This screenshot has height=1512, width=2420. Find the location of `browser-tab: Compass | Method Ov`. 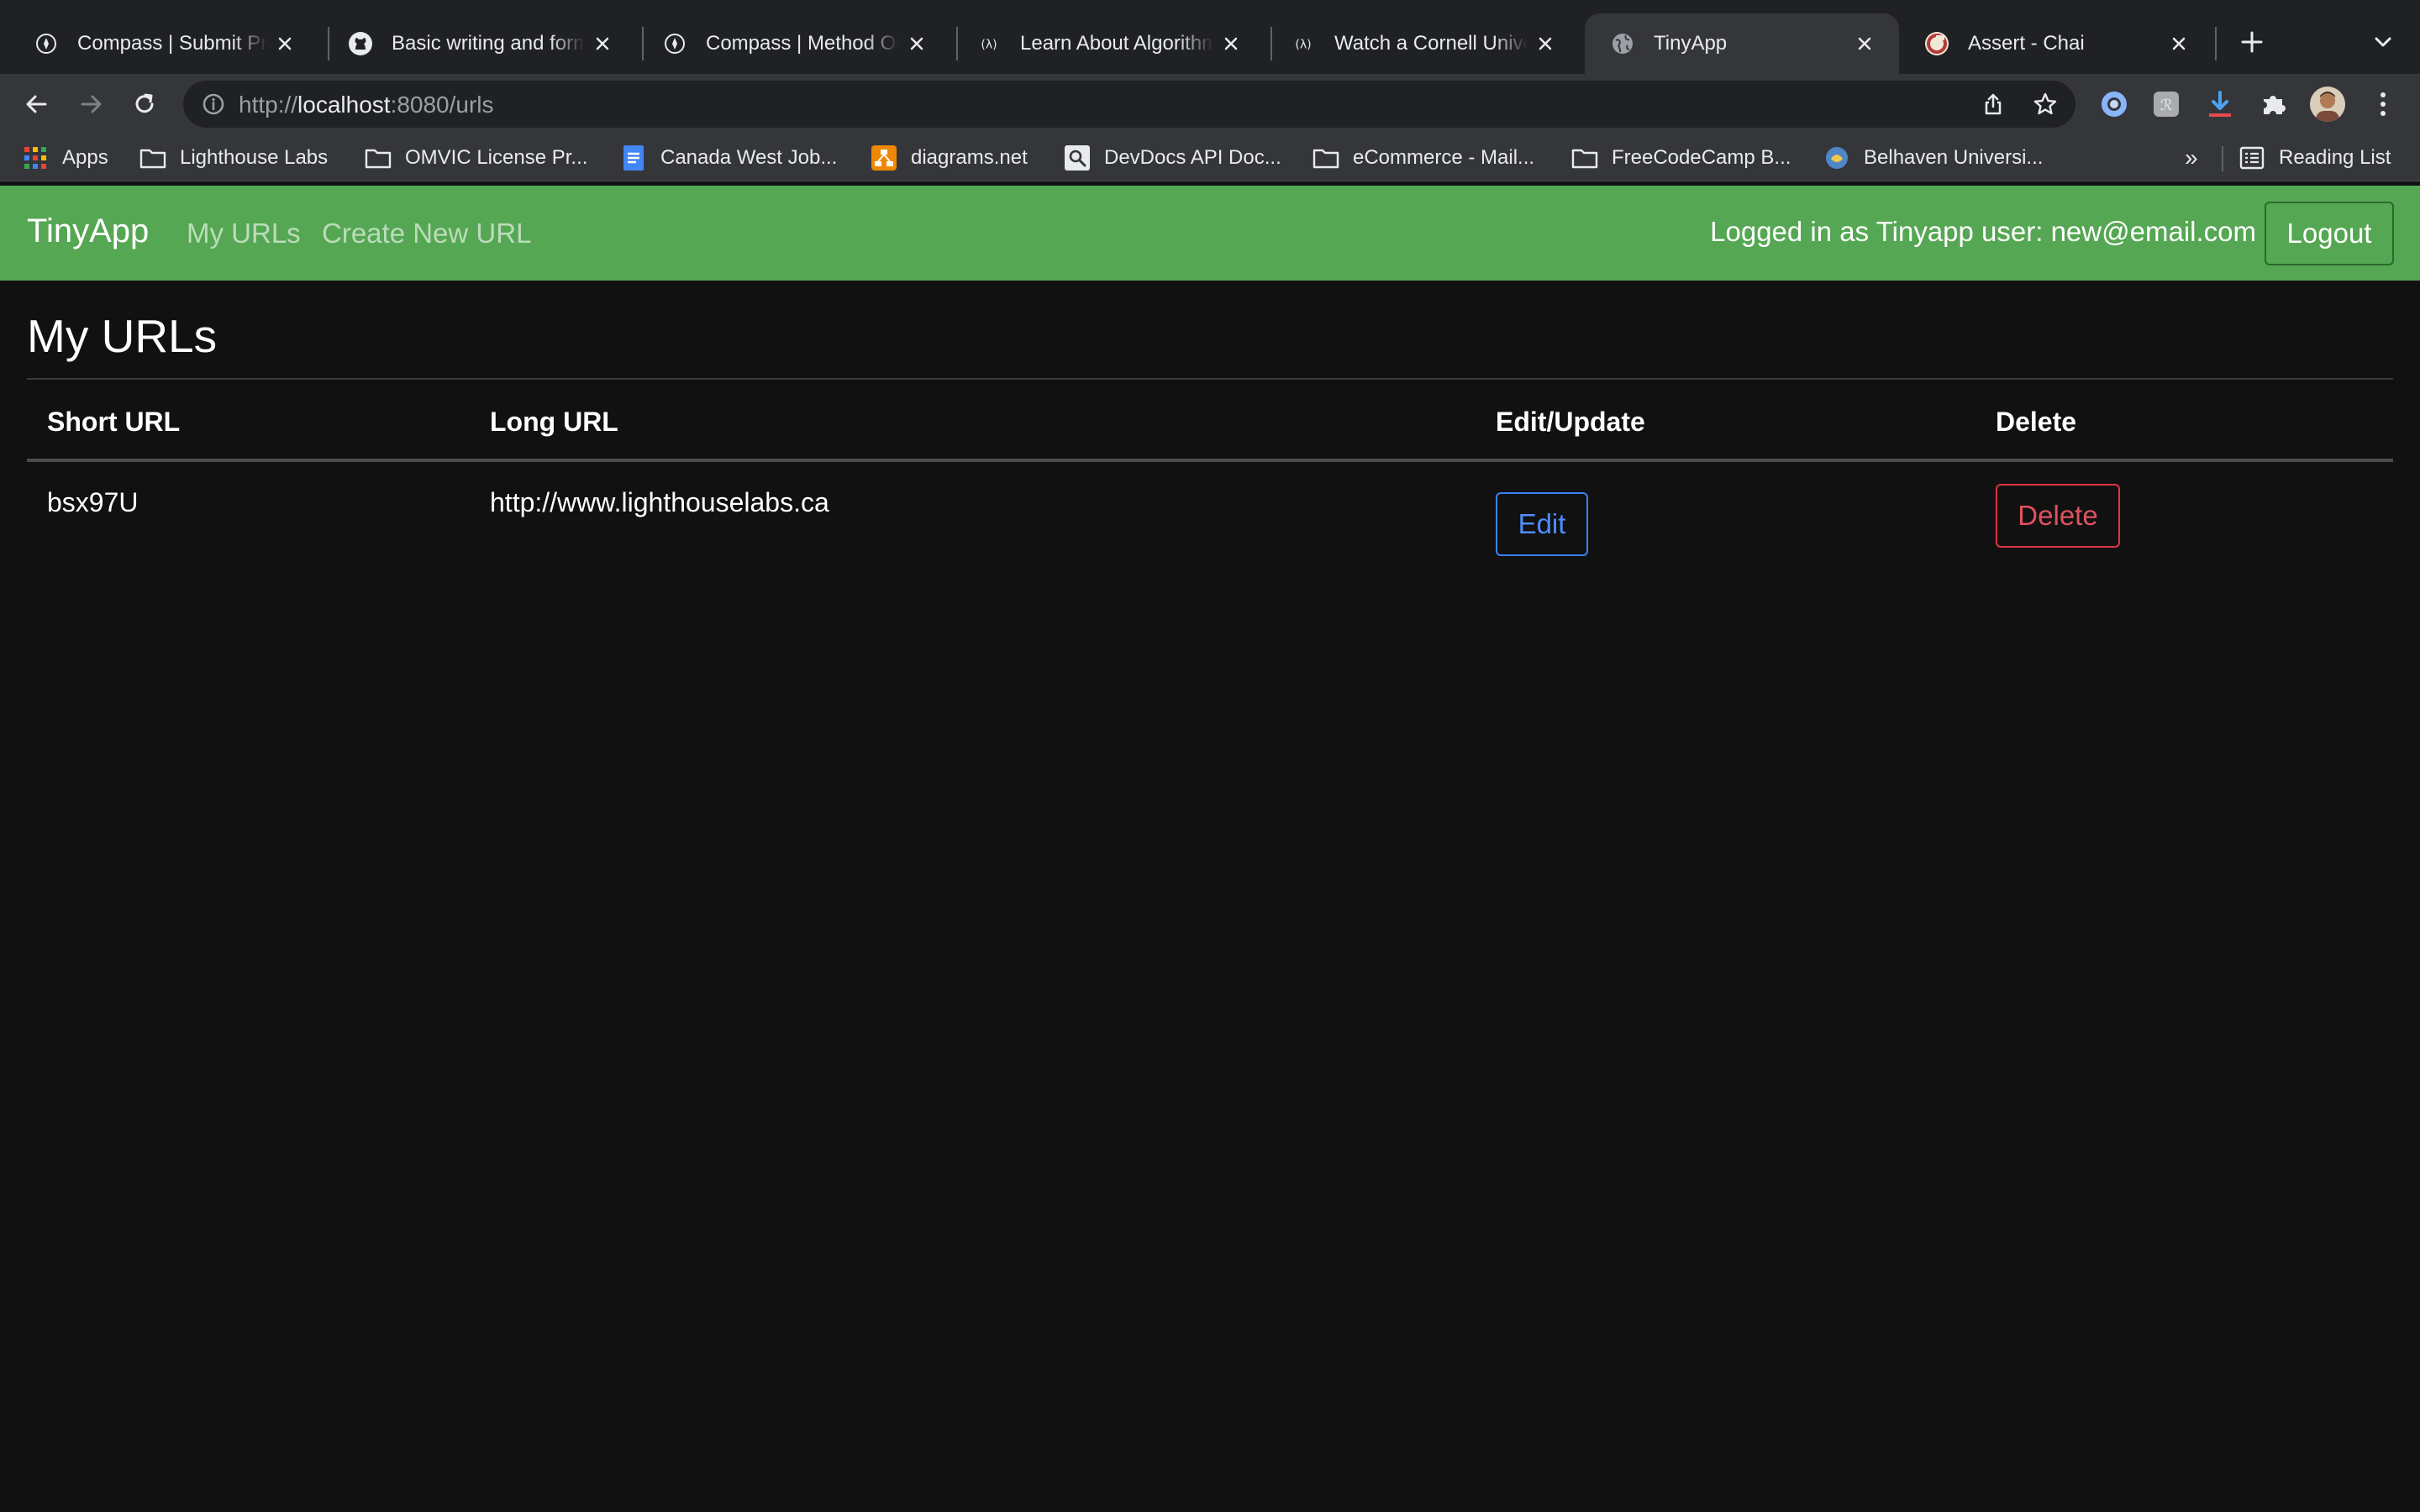

browser-tab: Compass | Method Ov is located at coordinates (794, 43).